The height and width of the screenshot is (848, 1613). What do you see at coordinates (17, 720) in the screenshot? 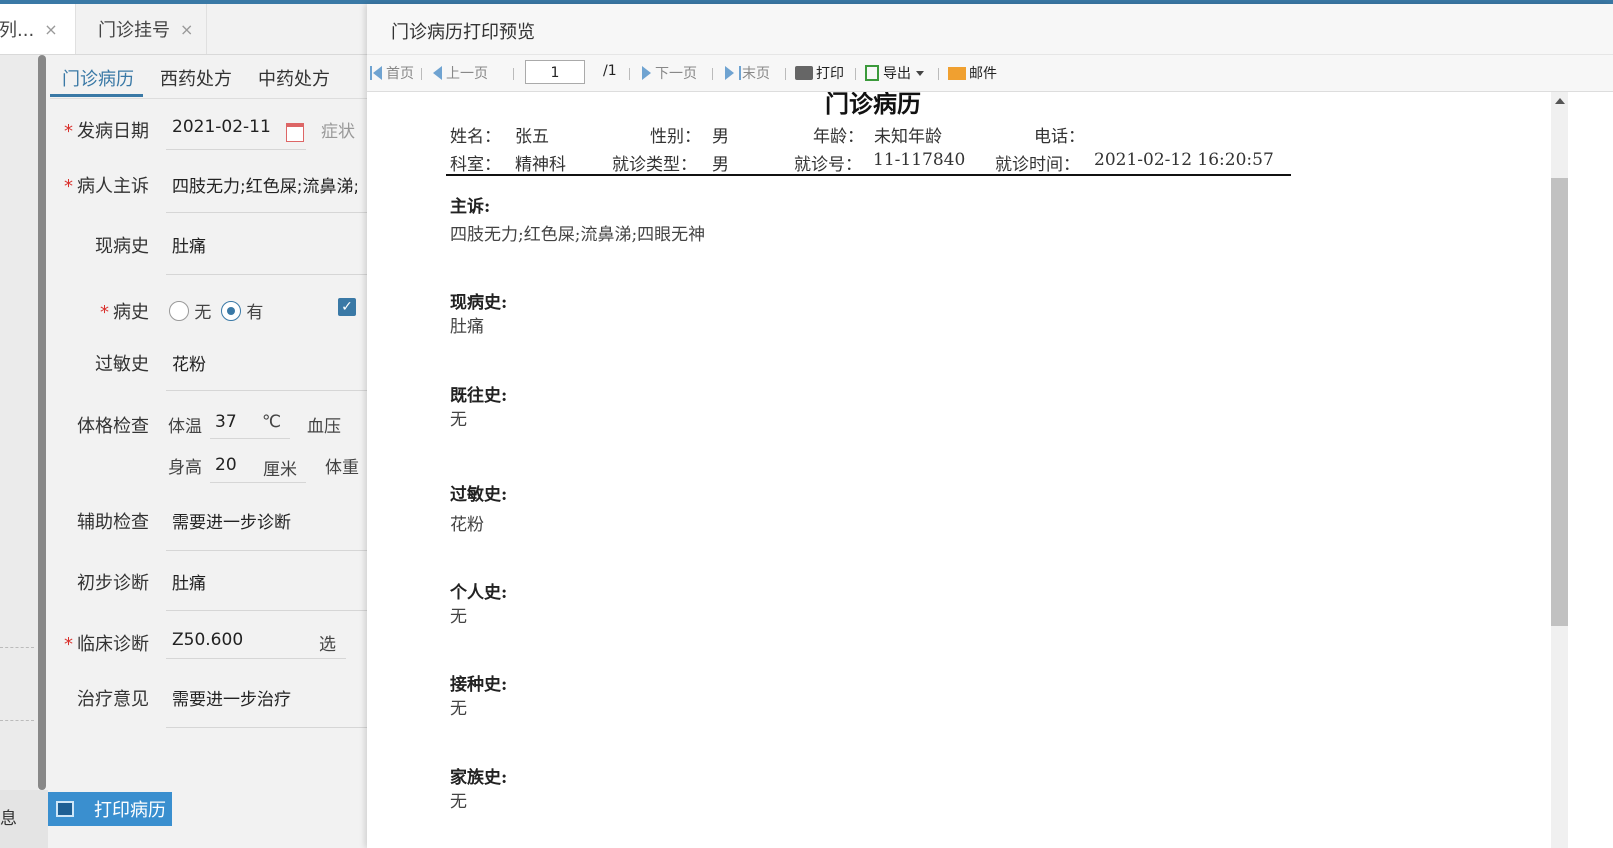
I see `divider` at bounding box center [17, 720].